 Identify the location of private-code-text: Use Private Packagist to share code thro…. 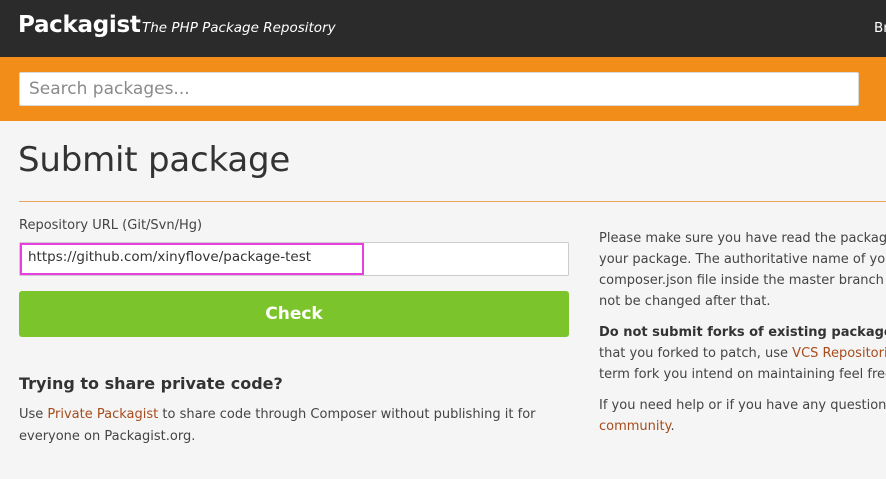
(277, 425).